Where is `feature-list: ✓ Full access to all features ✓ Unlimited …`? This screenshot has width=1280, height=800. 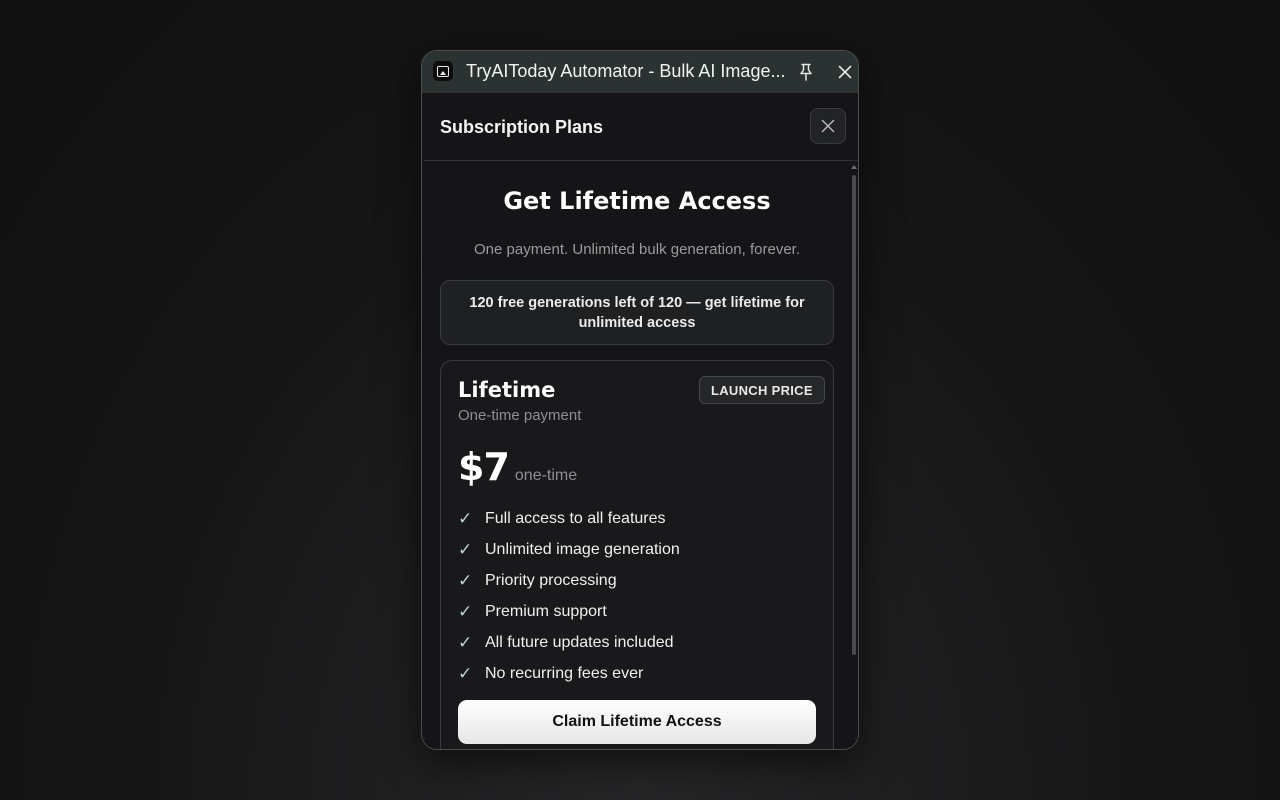
feature-list: ✓ Full access to all features ✓ Unlimited … is located at coordinates (569, 596).